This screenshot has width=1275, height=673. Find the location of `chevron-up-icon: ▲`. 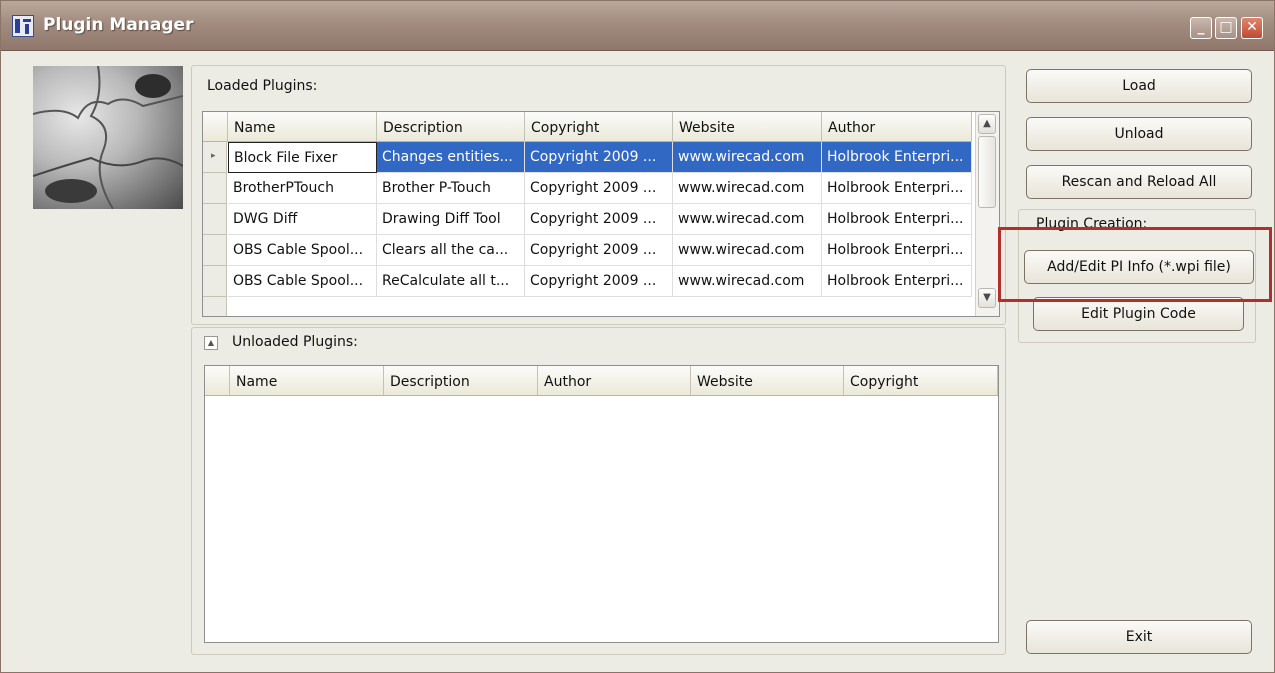

chevron-up-icon: ▲ is located at coordinates (987, 123).